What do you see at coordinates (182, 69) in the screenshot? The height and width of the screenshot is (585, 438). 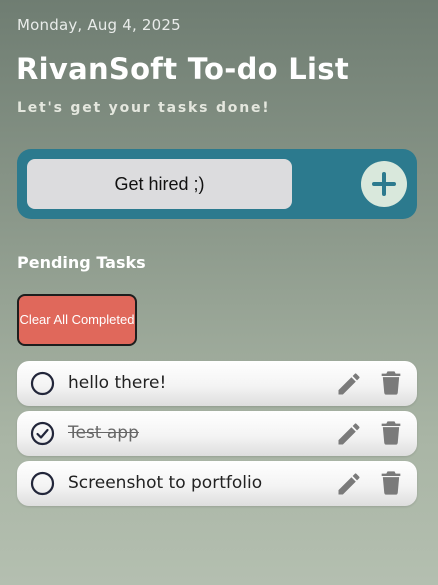 I see `page-title: RivanSoft To-do List` at bounding box center [182, 69].